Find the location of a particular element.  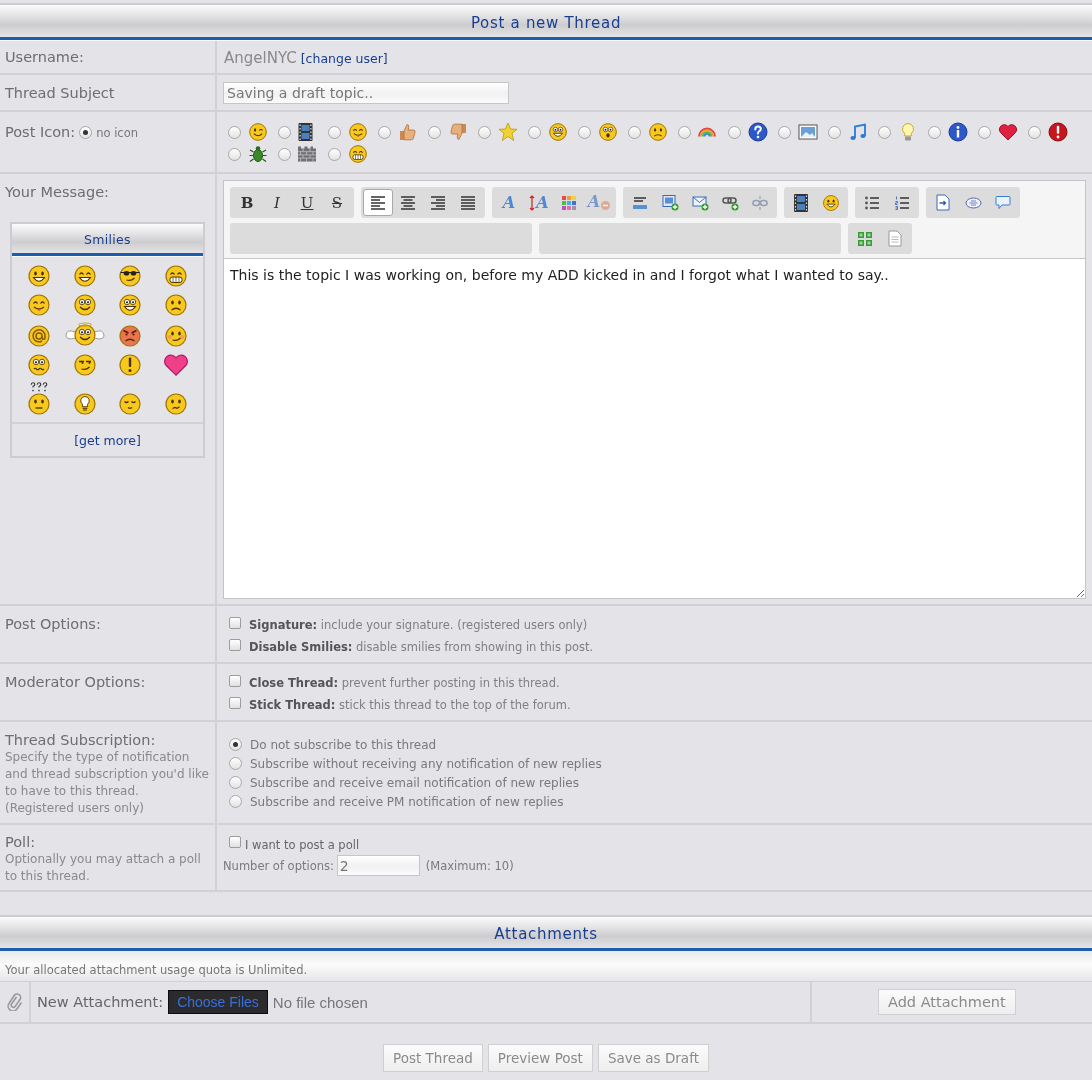

section-title: Post a new Thread is located at coordinates (546, 22).